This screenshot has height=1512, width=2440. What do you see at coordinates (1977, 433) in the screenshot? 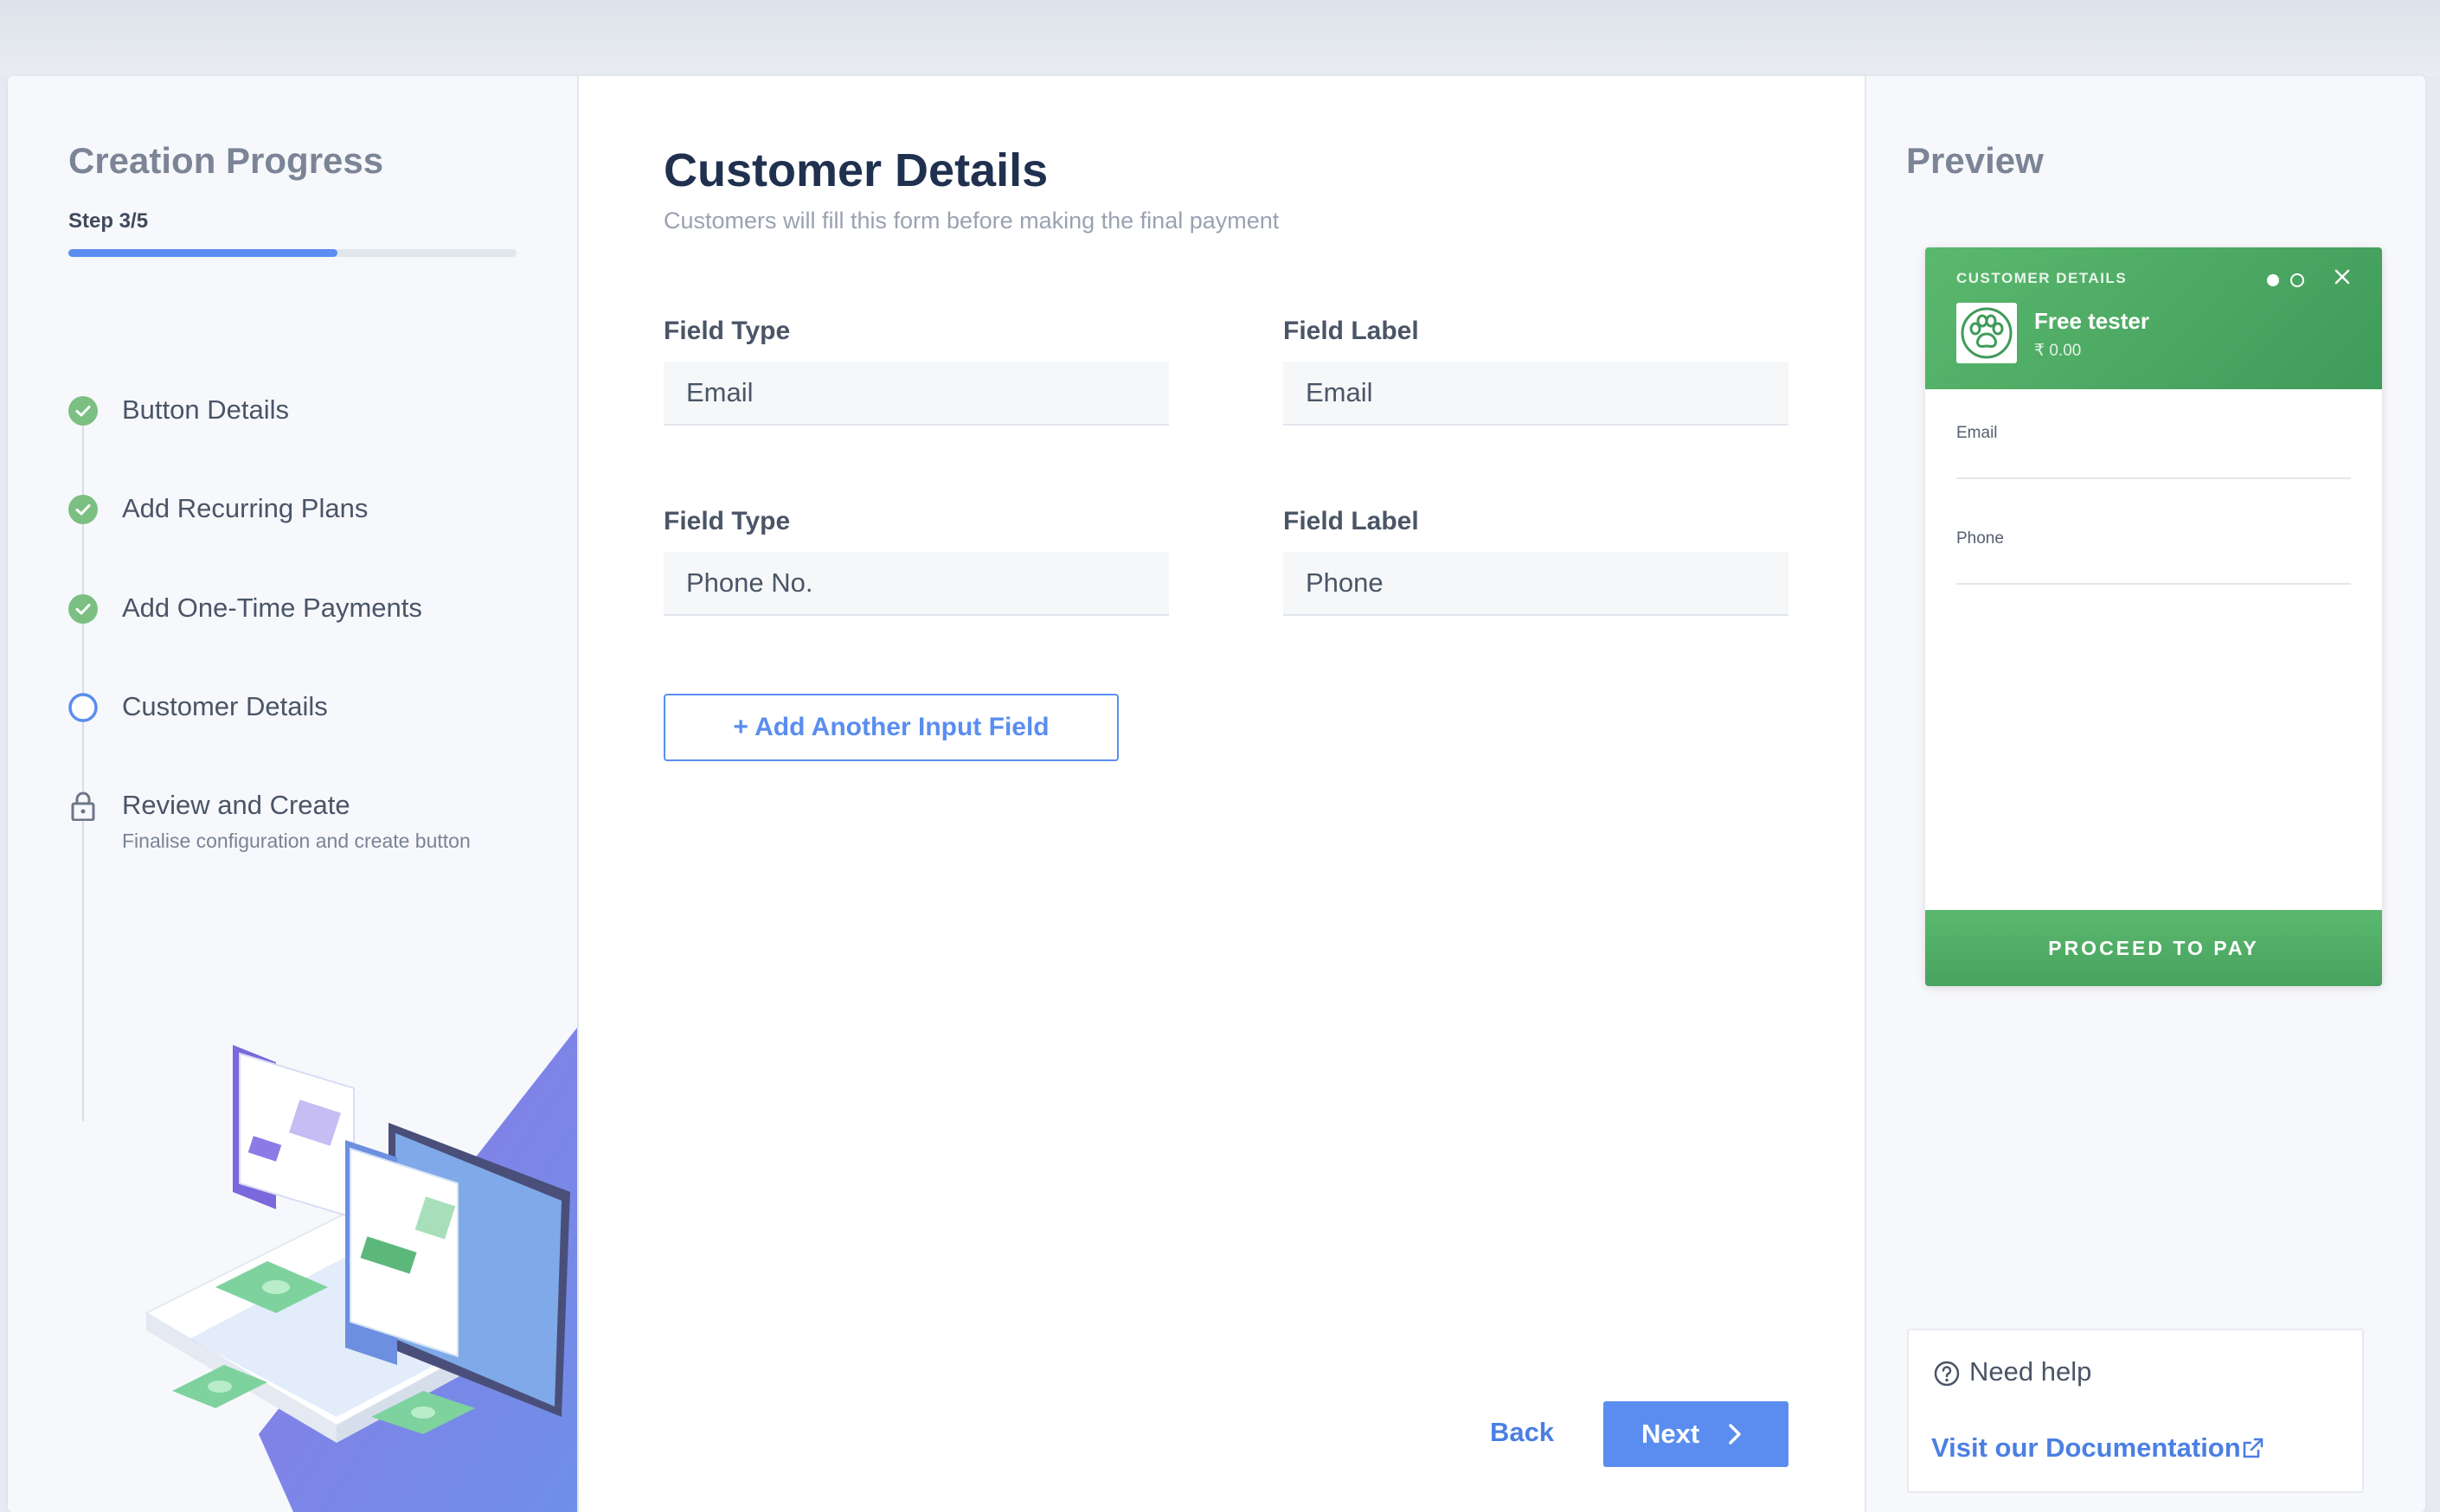
I see `preview-field-label: Email` at bounding box center [1977, 433].